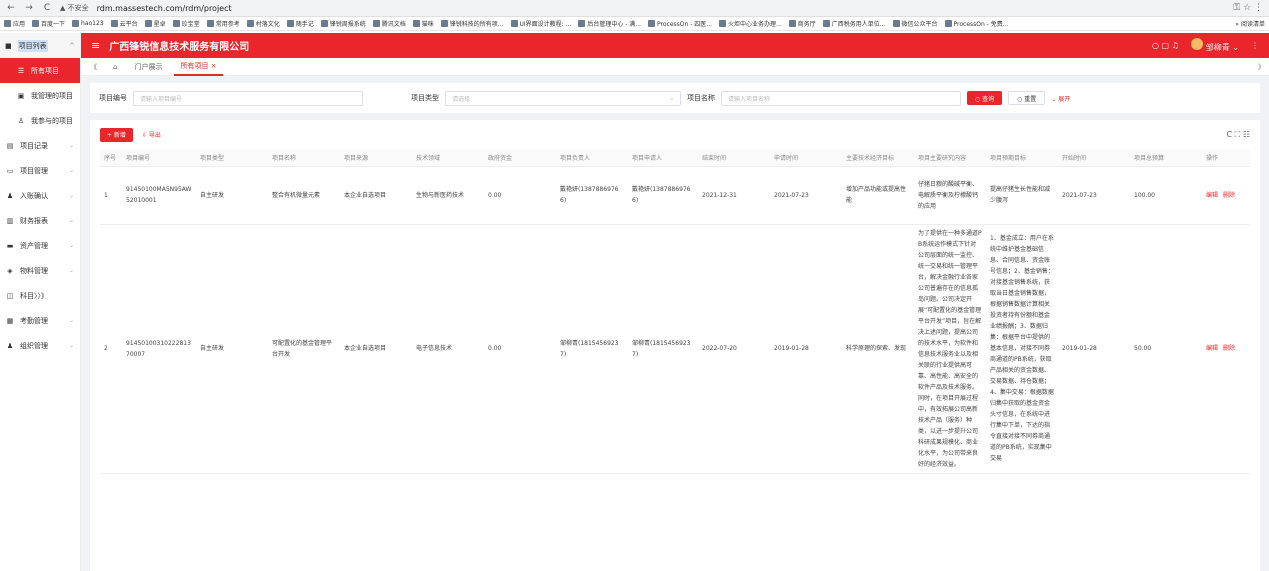  What do you see at coordinates (1094, 349) in the screenshot?
I see `cell-start: 2019-01-28` at bounding box center [1094, 349].